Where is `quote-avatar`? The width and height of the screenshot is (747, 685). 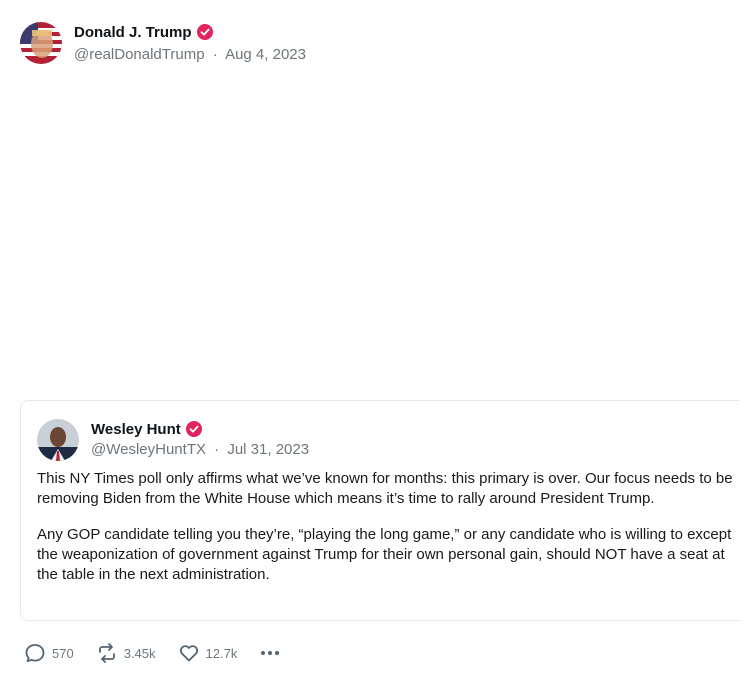 quote-avatar is located at coordinates (58, 440).